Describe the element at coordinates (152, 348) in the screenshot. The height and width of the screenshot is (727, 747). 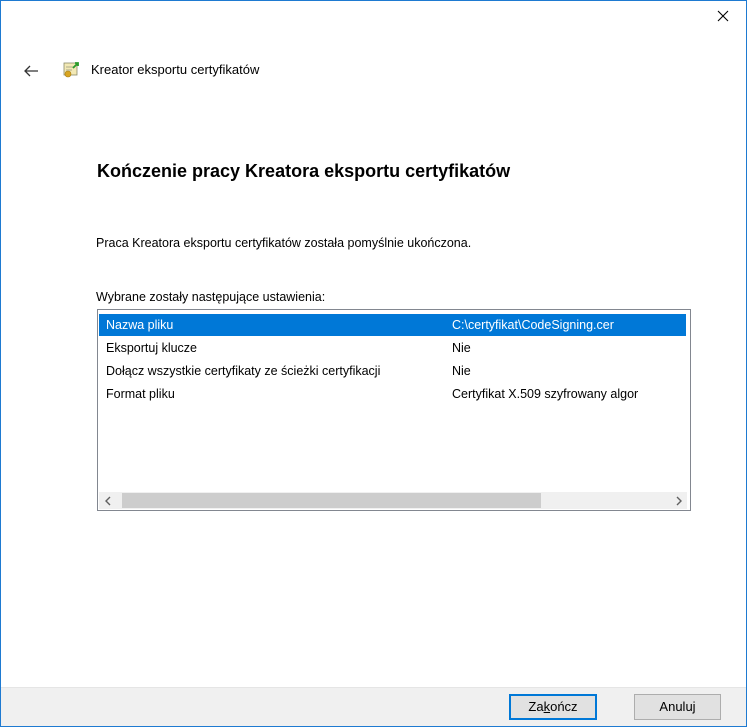
I see `setting-name: Eksportuj klucze` at that location.